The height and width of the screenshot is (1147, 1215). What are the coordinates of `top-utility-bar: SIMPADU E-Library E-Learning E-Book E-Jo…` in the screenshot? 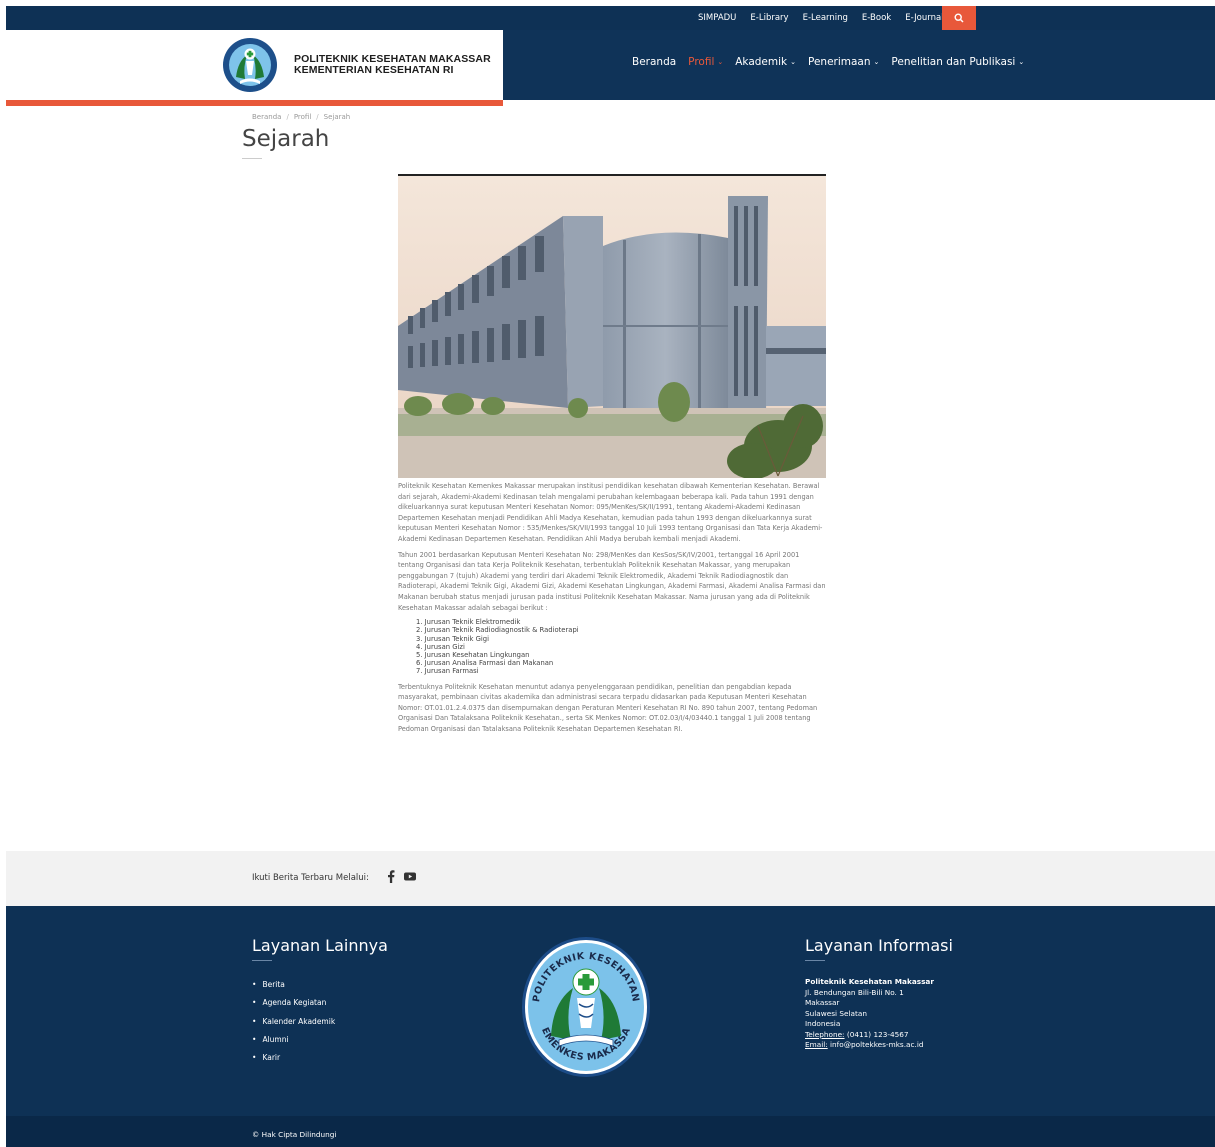 It's located at (610, 18).